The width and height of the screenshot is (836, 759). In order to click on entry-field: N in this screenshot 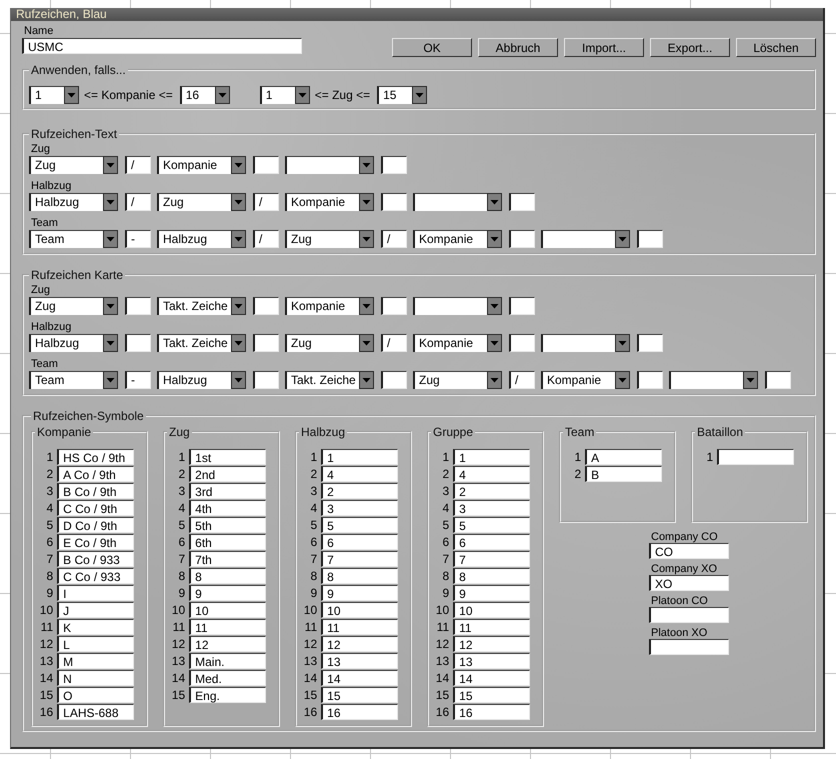, I will do `click(95, 678)`.